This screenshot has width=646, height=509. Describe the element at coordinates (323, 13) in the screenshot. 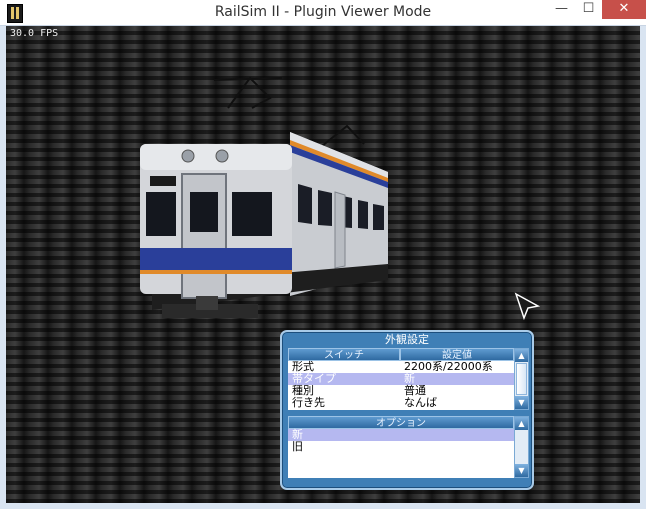

I see `title-bar: RailSim II - Plugin Viewer Mode — ☐ ✕` at that location.